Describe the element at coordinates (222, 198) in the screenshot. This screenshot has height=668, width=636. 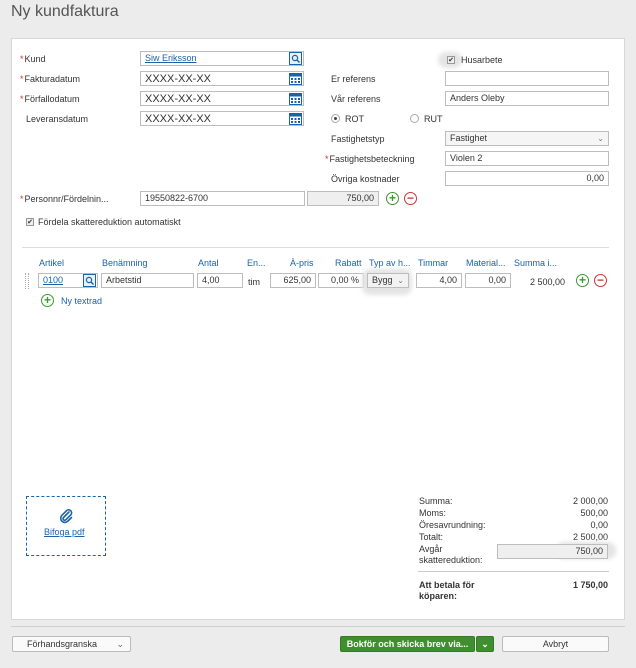
I see `personnr-input: 19550822-6700` at that location.